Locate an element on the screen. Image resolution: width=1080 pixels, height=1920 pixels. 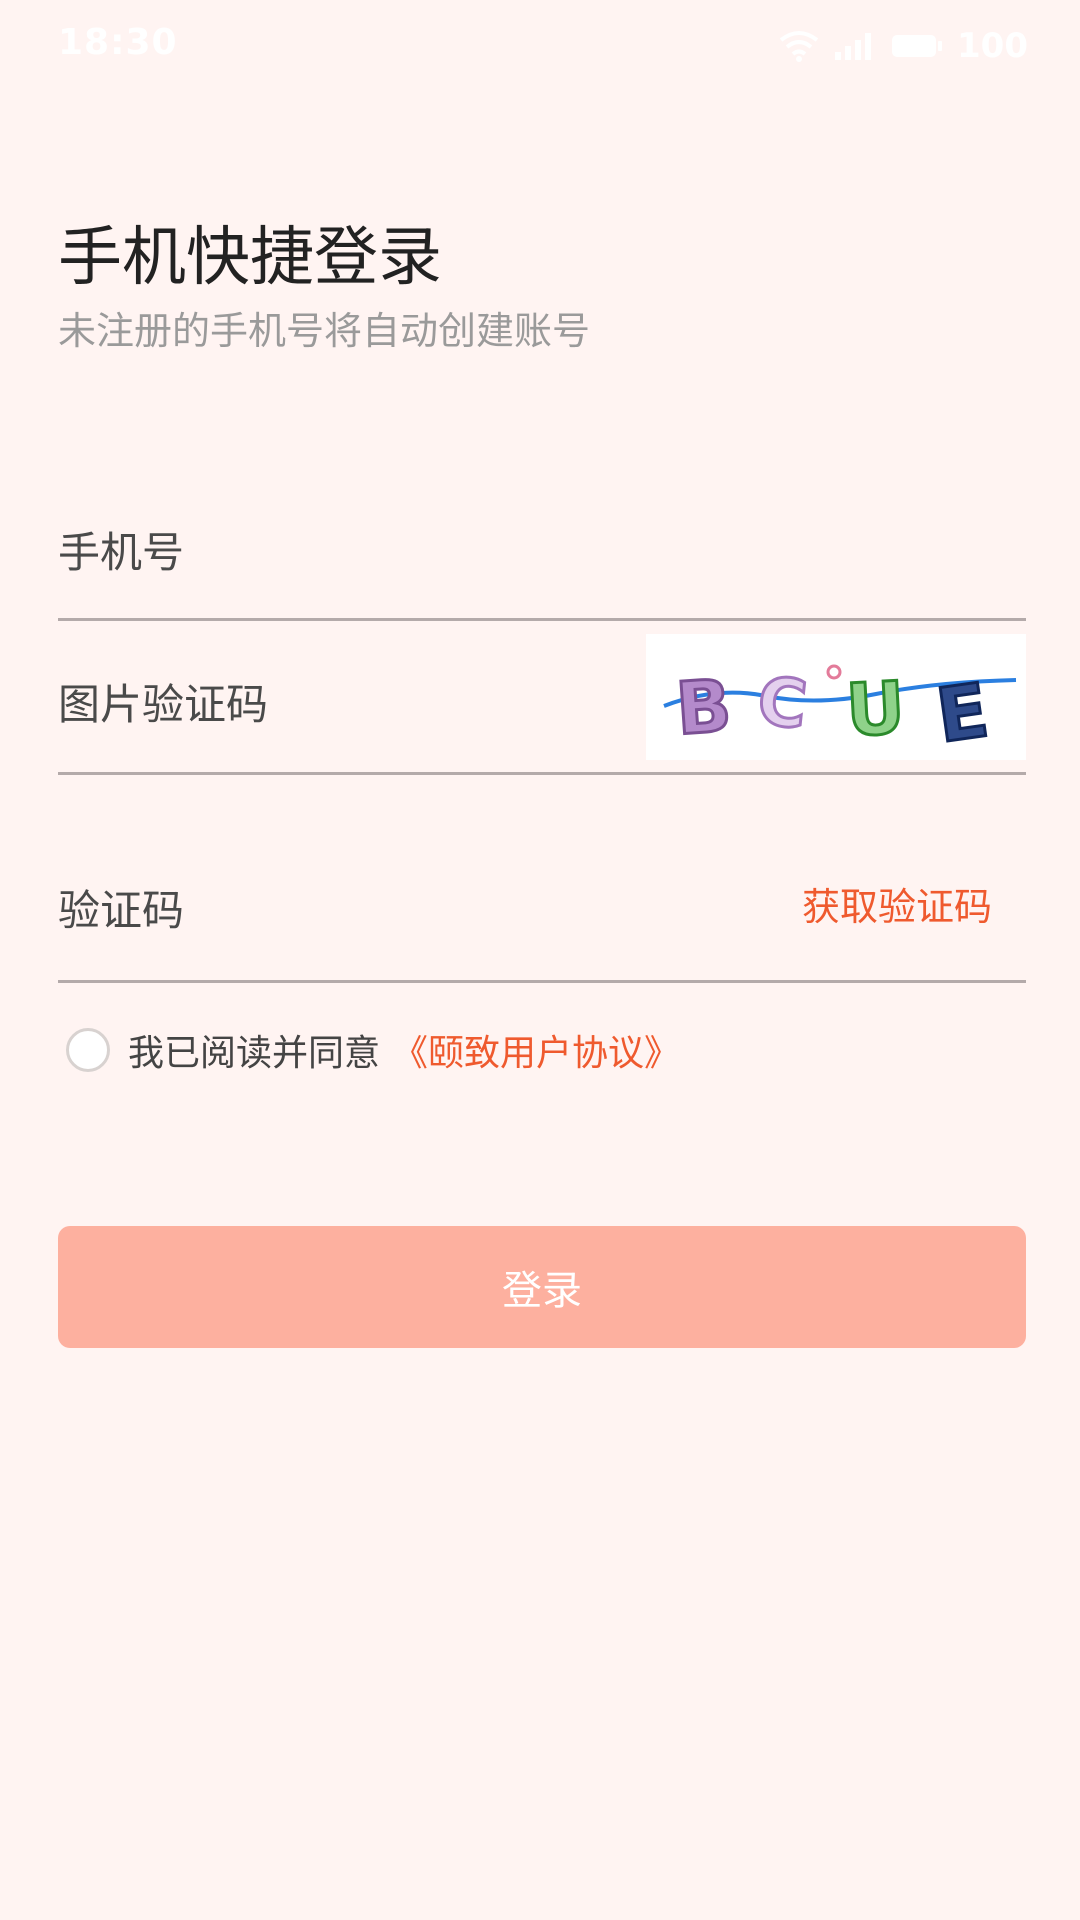
agreement-row: 我已阅读并同意 《颐致用户协议》 is located at coordinates (373, 1050).